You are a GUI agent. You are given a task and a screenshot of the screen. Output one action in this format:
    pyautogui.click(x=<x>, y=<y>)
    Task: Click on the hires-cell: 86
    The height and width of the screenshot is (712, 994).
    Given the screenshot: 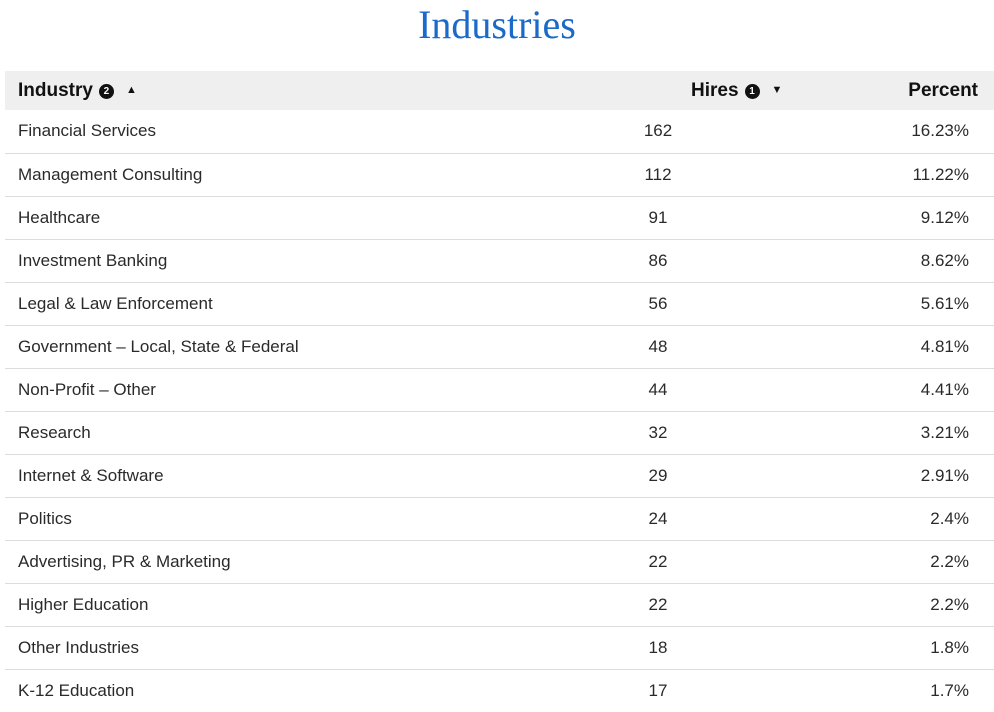 What is the action you would take?
    pyautogui.click(x=658, y=260)
    